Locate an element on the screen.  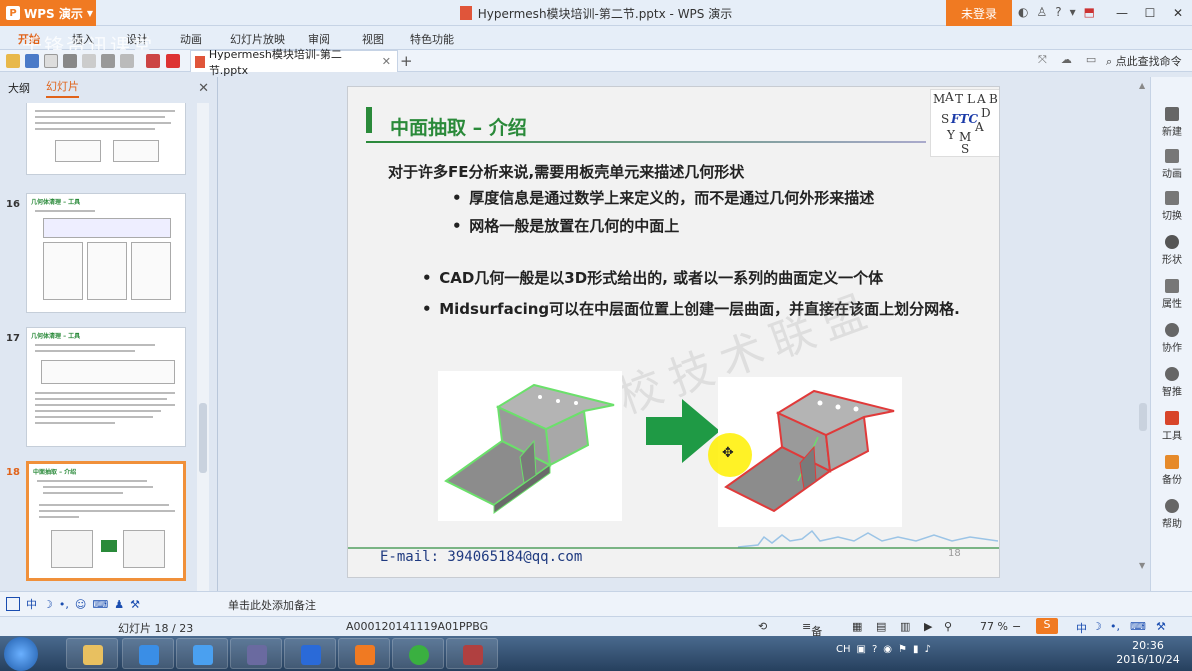
slideshow-icon: ▶ is located at coordinates (928, 626).